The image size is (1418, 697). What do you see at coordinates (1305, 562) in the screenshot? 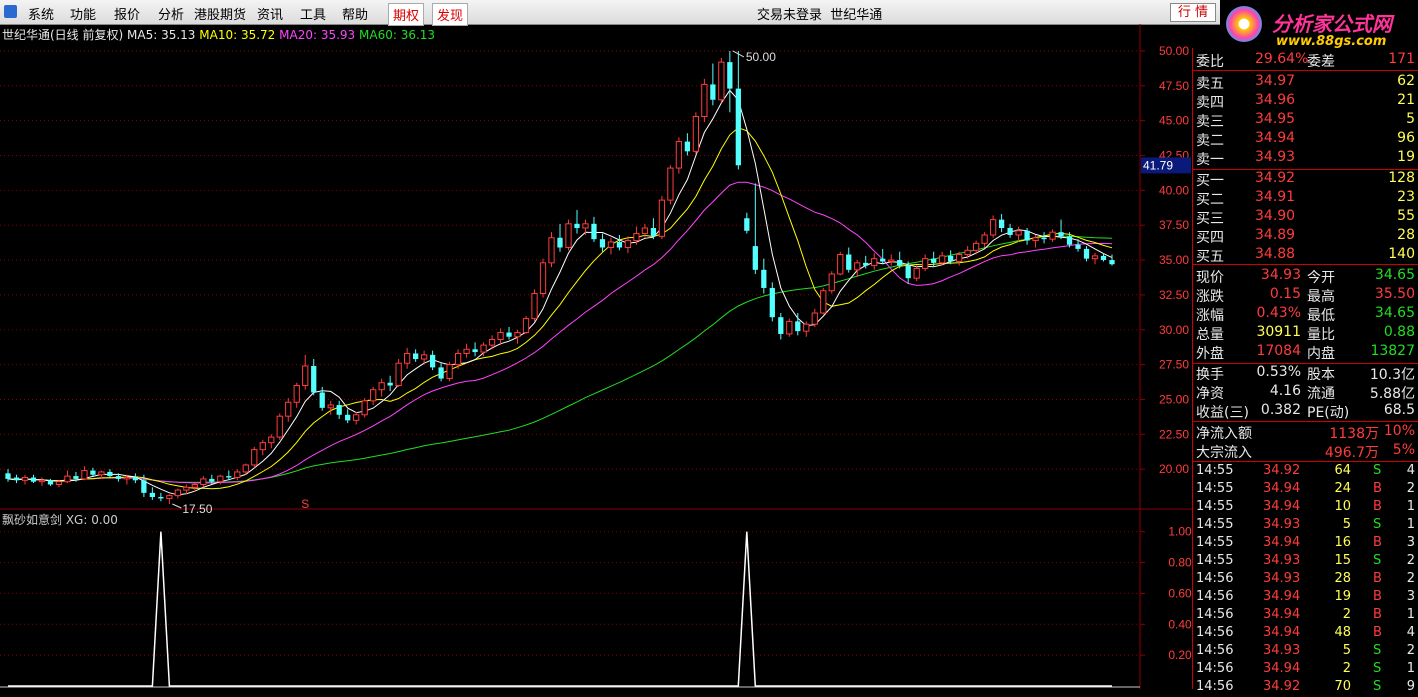
I see `tick-row: 14:55 34.93 15 S 2` at bounding box center [1305, 562].